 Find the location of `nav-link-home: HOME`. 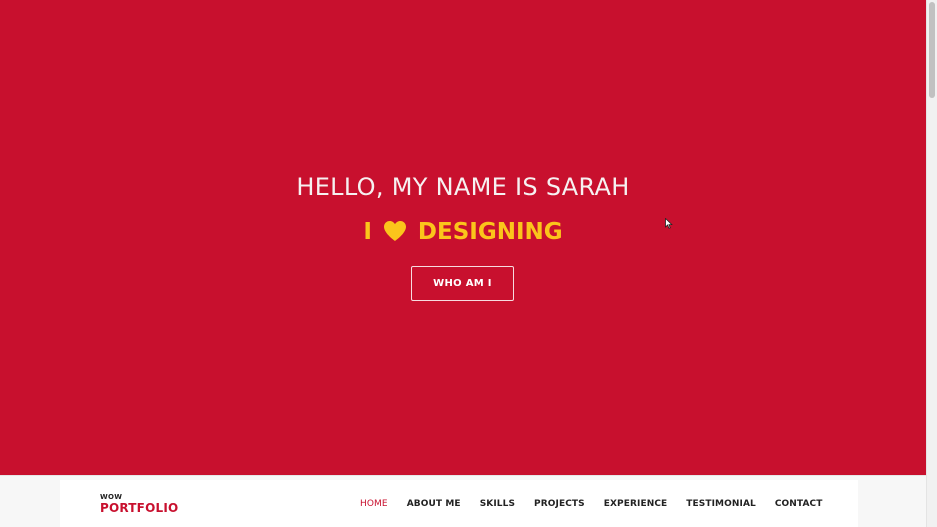

nav-link-home: HOME is located at coordinates (374, 504).